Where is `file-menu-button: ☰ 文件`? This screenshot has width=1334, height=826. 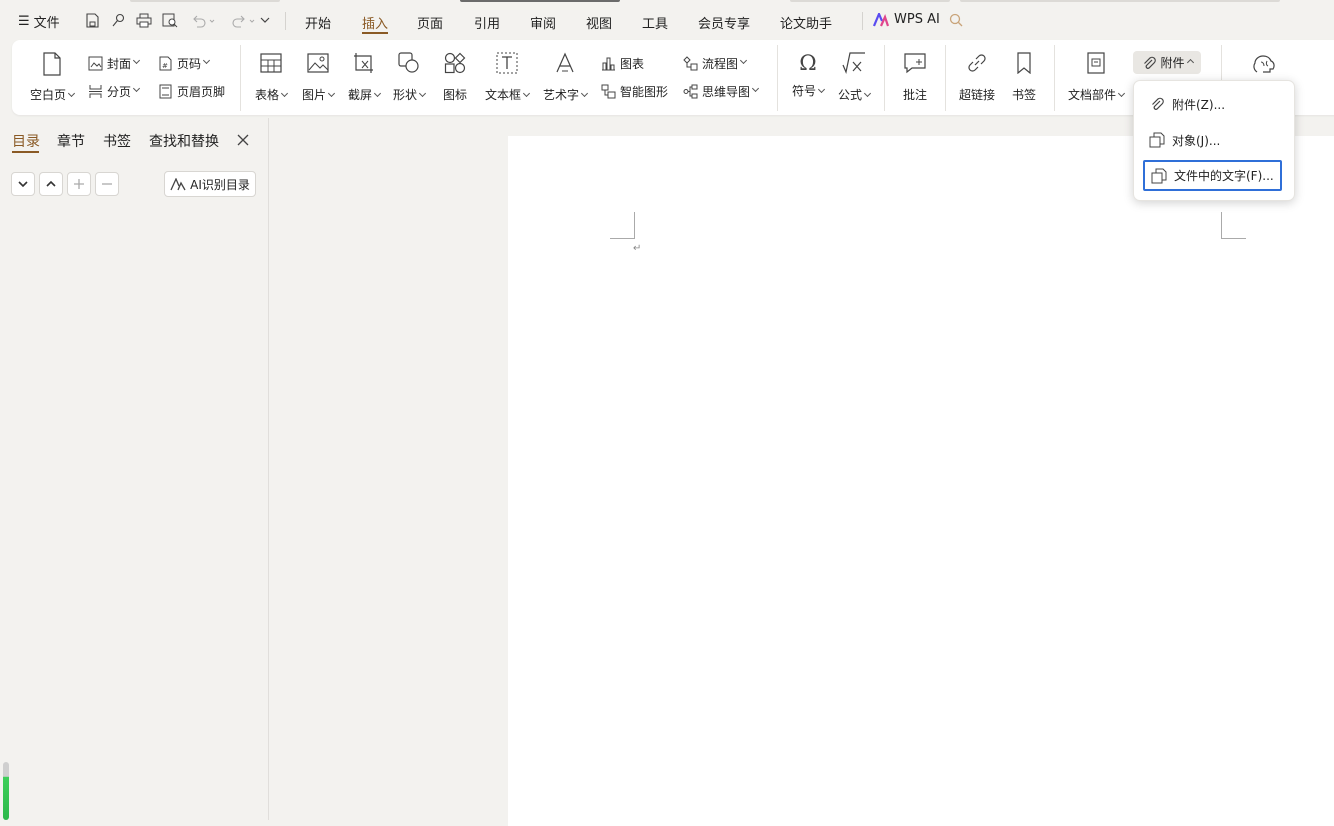 file-menu-button: ☰ 文件 is located at coordinates (39, 21).